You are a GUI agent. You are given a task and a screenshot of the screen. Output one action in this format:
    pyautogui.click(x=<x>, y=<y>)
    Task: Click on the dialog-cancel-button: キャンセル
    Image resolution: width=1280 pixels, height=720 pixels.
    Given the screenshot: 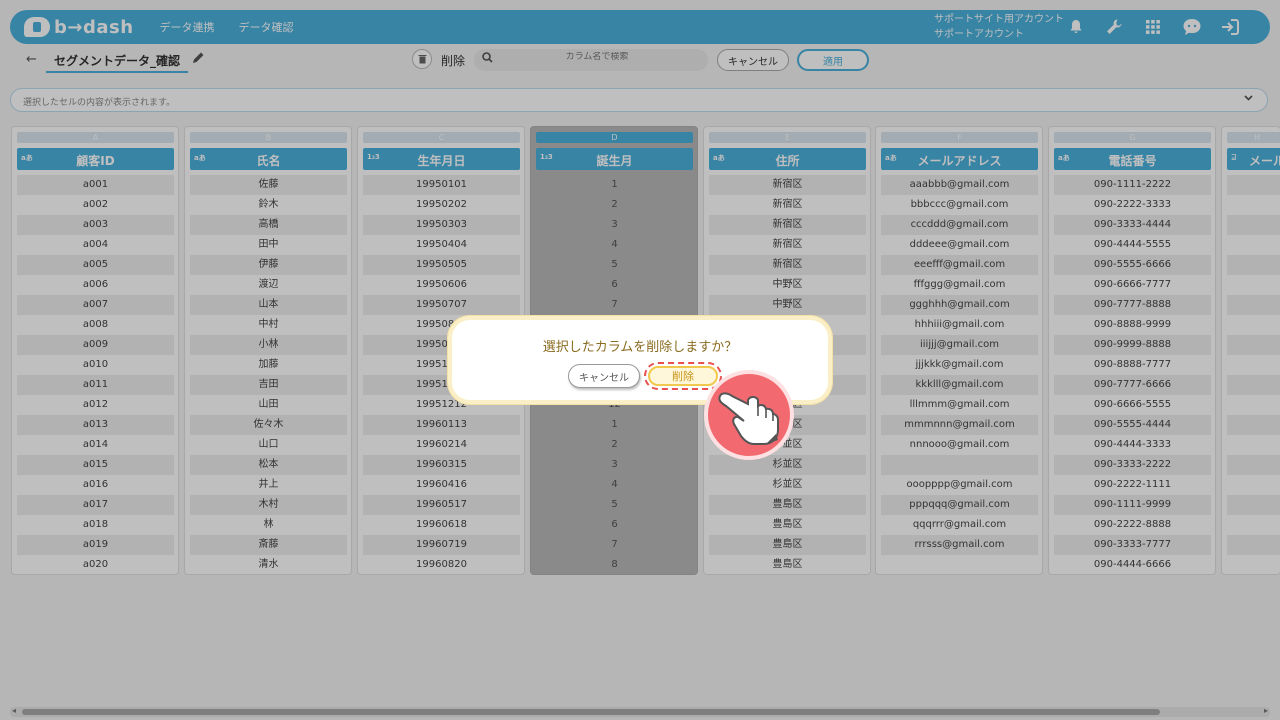 What is the action you would take?
    pyautogui.click(x=604, y=376)
    